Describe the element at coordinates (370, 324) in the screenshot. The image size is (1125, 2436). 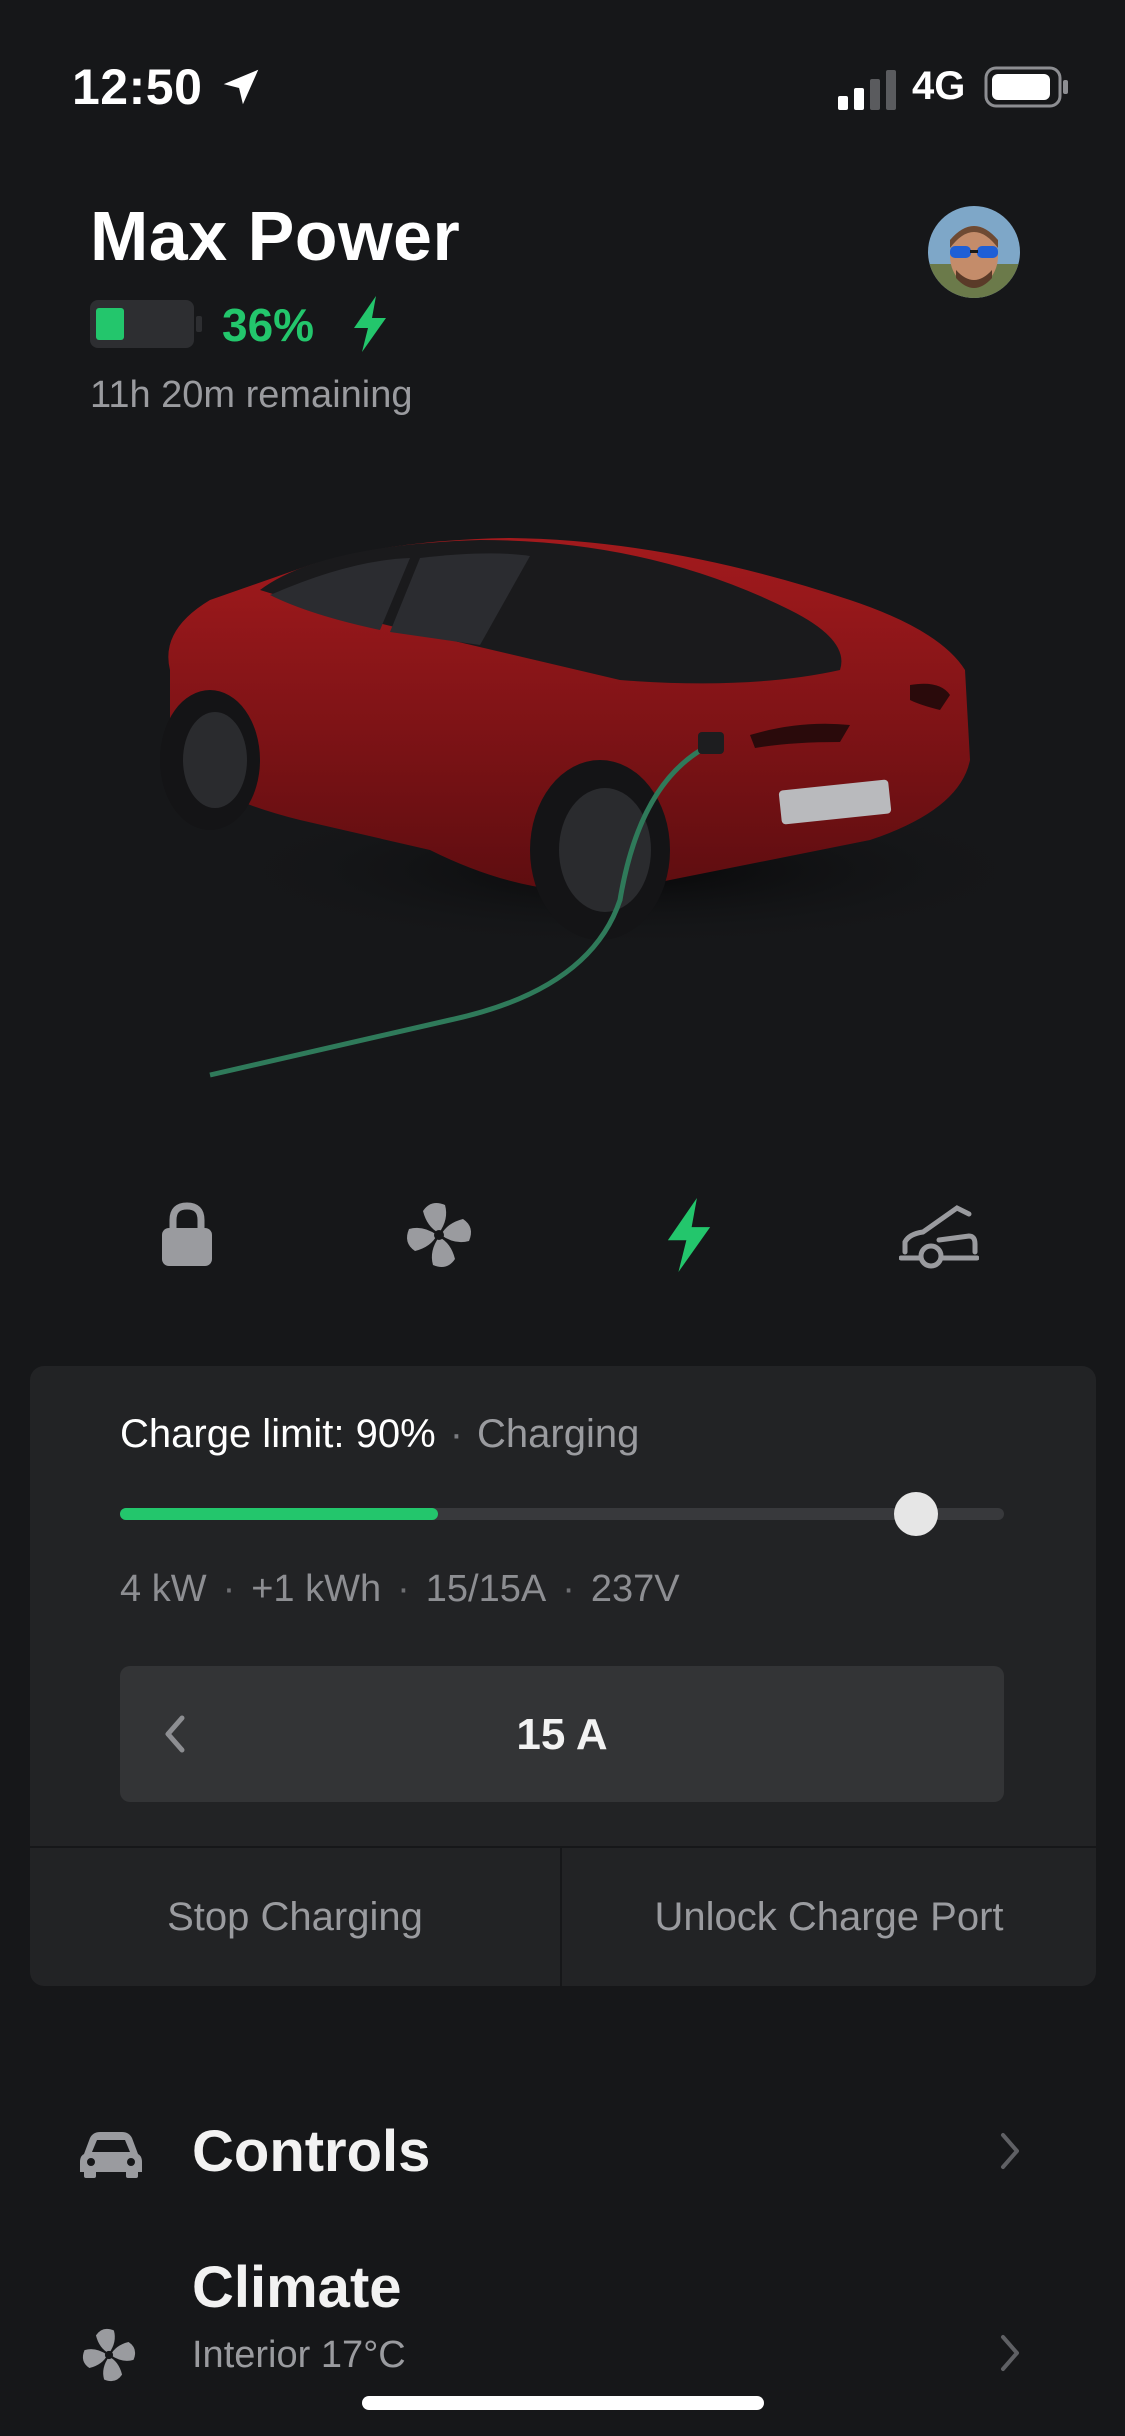
I see `charging-bolt-icon` at that location.